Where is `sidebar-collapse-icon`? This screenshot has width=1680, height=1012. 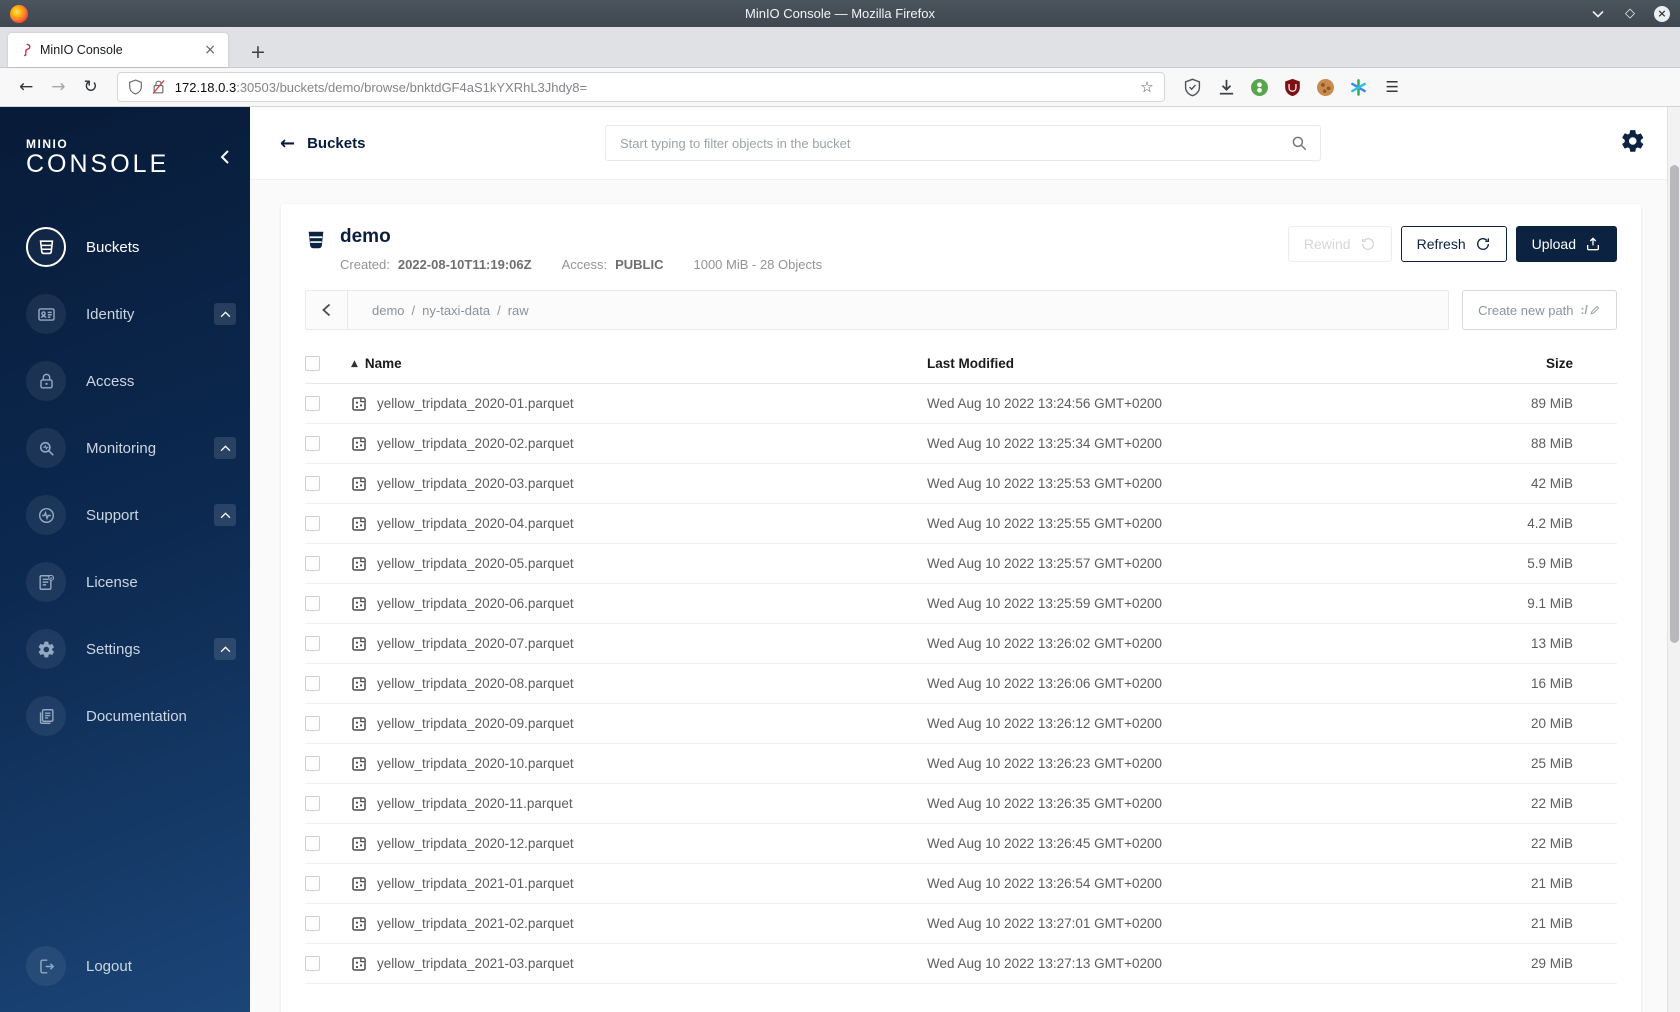
sidebar-collapse-icon is located at coordinates (225, 157).